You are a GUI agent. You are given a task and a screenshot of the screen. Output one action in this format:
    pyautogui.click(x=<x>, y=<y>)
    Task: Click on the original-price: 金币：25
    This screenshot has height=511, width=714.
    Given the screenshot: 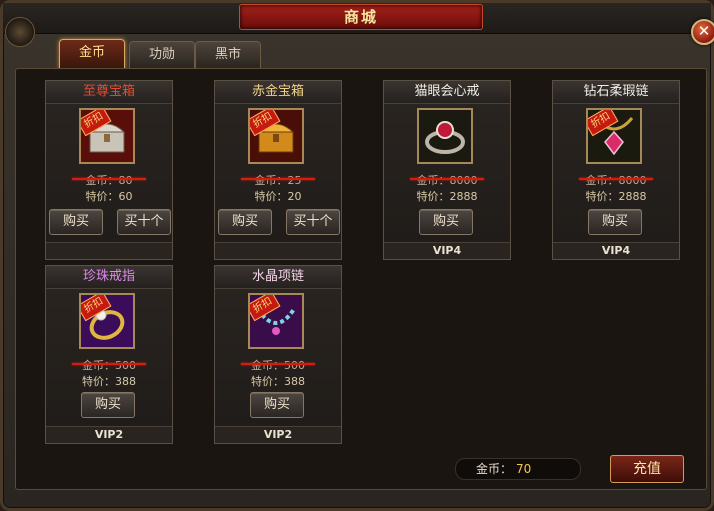 What is the action you would take?
    pyautogui.click(x=278, y=180)
    